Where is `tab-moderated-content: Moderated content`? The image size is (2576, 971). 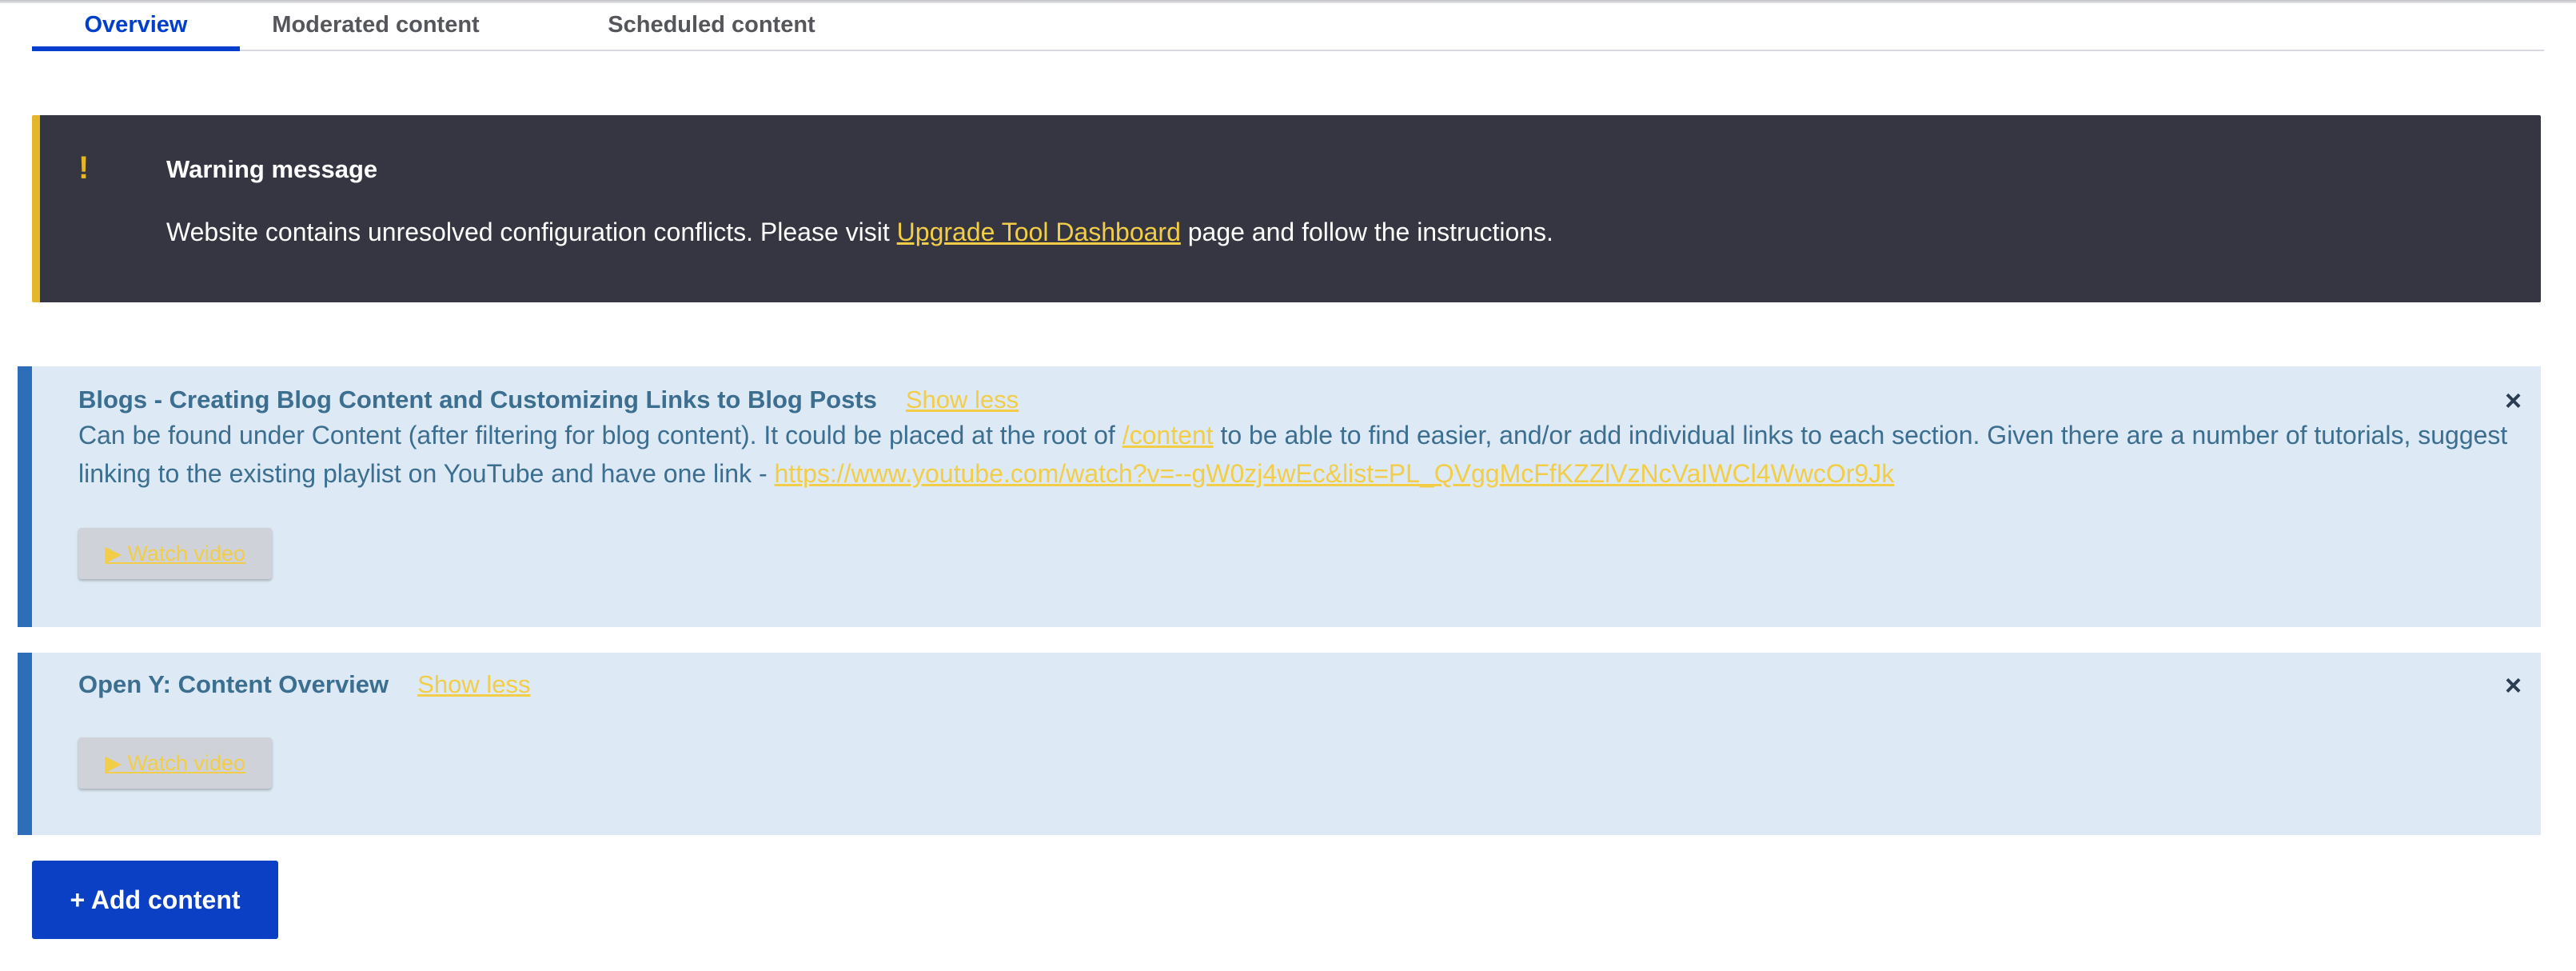 tab-moderated-content: Moderated content is located at coordinates (376, 25).